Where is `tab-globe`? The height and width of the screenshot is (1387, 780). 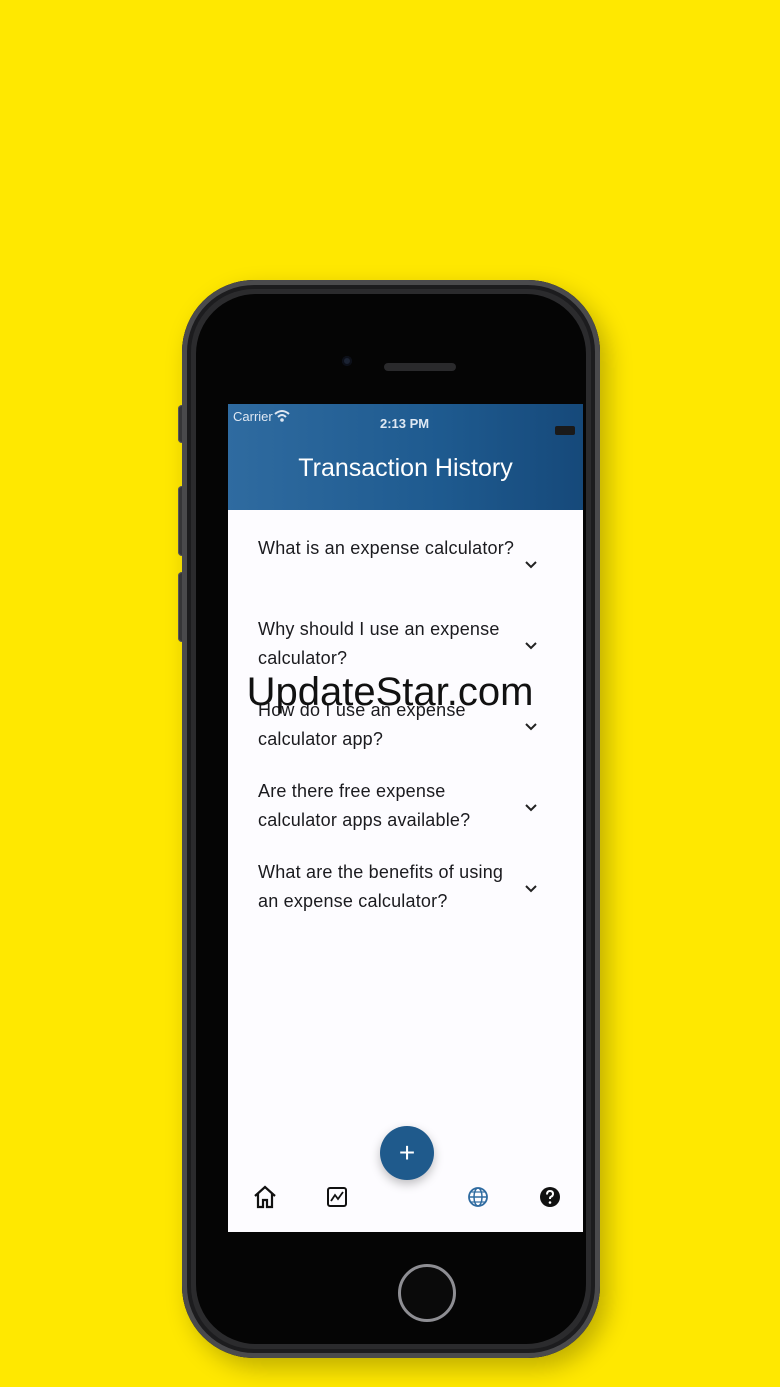
tab-globe is located at coordinates (478, 1197).